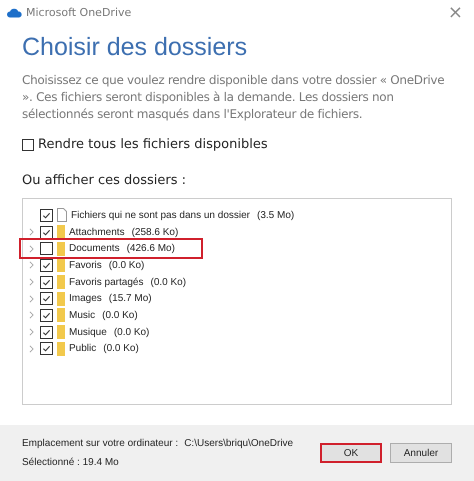 The image size is (474, 481). I want to click on tree-row: Favoris (0.0 Ko), so click(113, 265).